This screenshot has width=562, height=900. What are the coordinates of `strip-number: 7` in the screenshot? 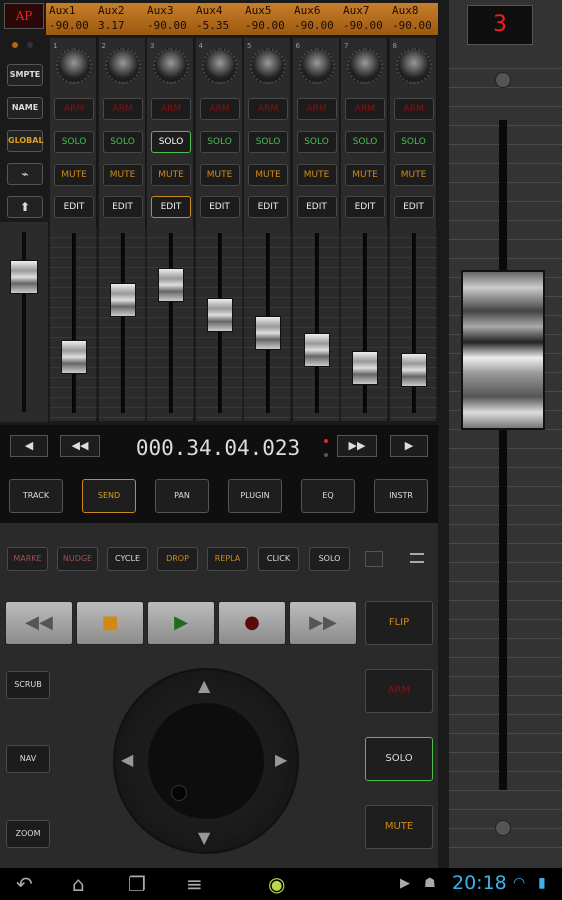 It's located at (346, 46).